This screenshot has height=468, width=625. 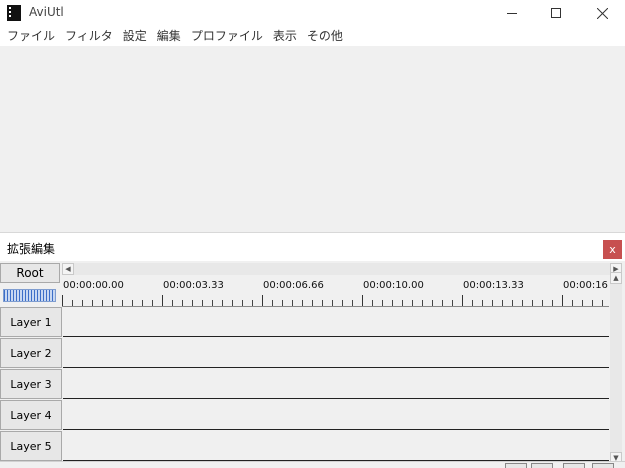 I want to click on menu-filter: フィルタ, so click(x=89, y=36).